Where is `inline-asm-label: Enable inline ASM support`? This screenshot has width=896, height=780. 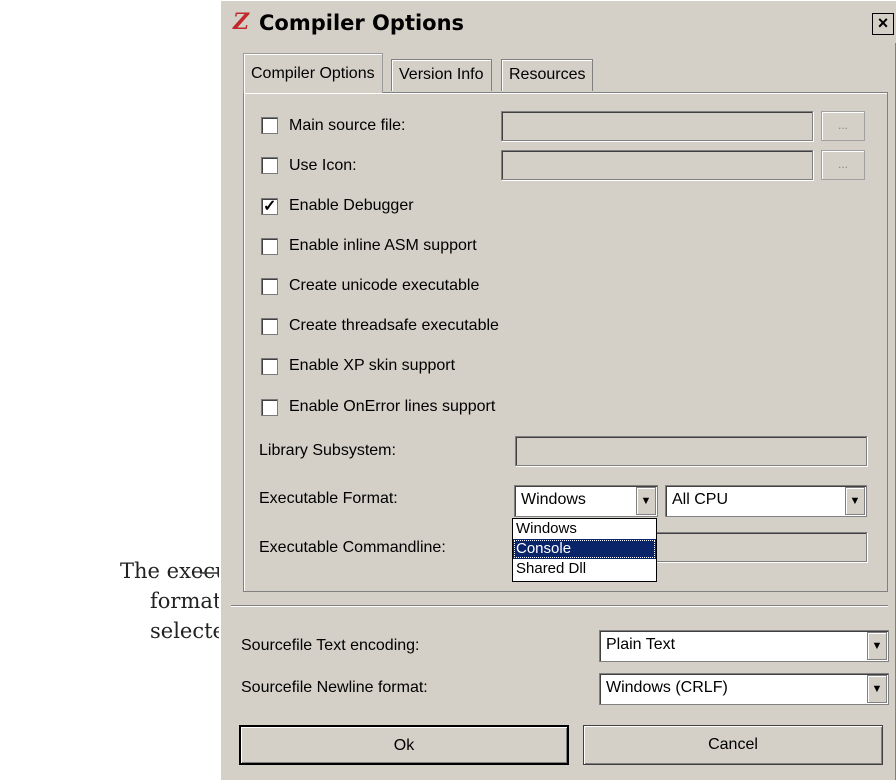
inline-asm-label: Enable inline ASM support is located at coordinates (383, 245).